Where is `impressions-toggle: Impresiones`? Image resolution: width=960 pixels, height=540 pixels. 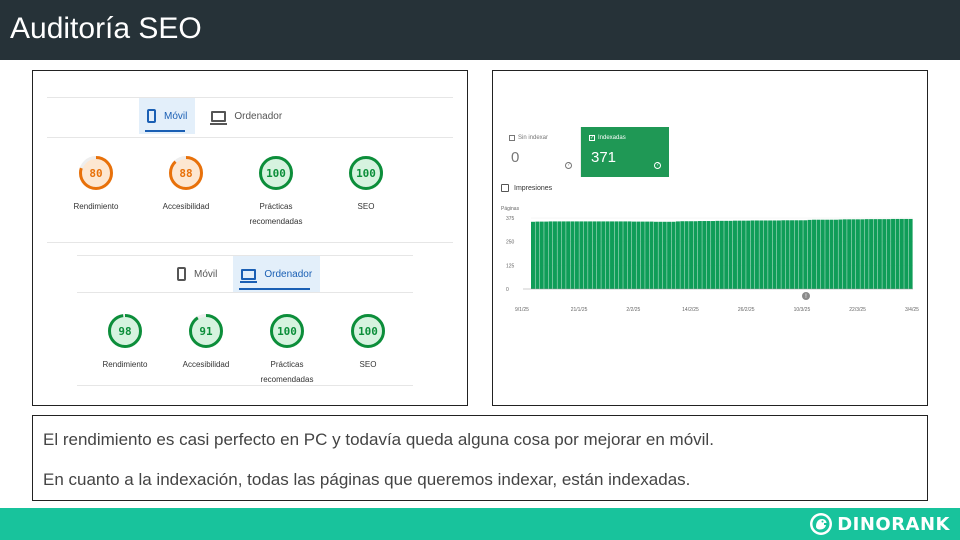 impressions-toggle: Impresiones is located at coordinates (526, 188).